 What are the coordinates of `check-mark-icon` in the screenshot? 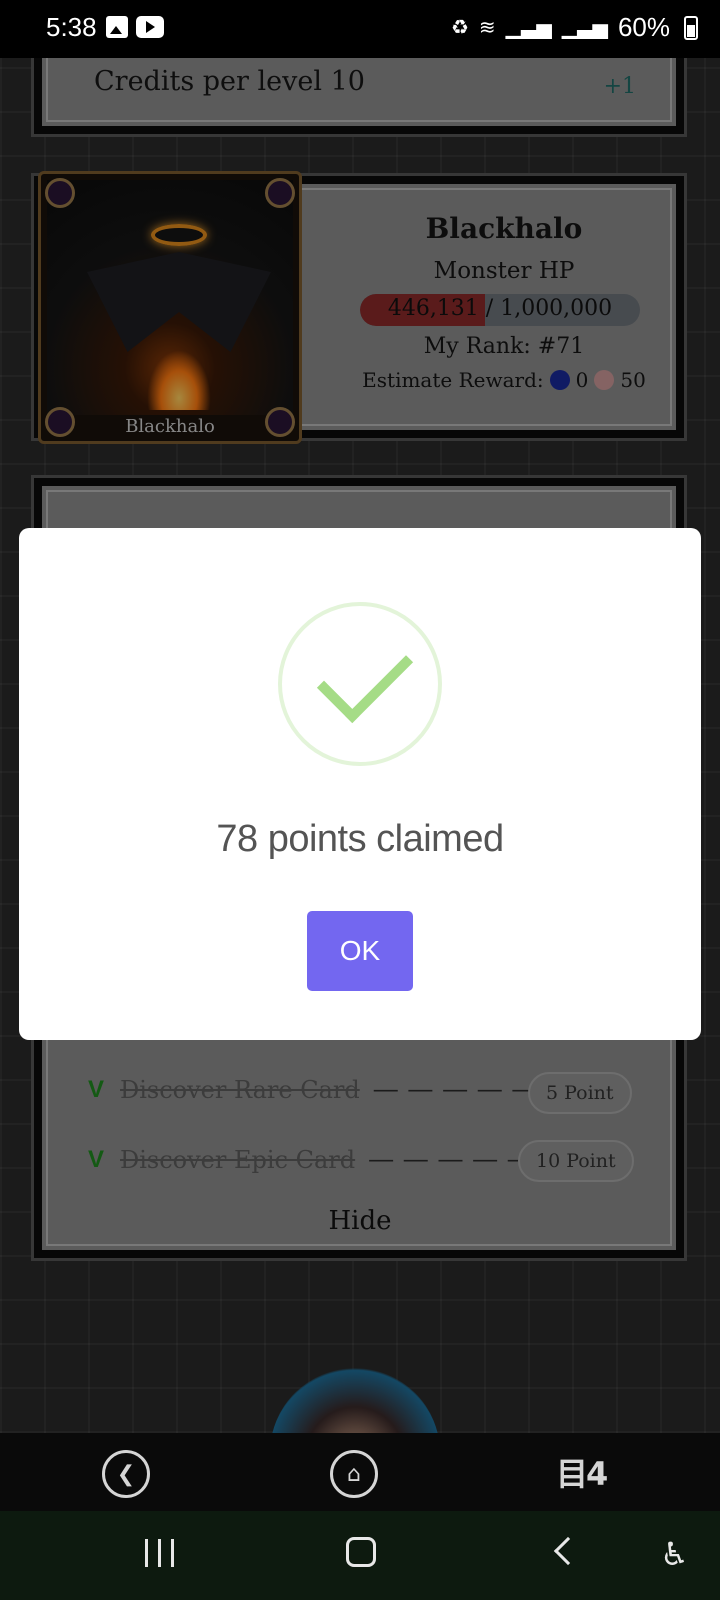 It's located at (365, 675).